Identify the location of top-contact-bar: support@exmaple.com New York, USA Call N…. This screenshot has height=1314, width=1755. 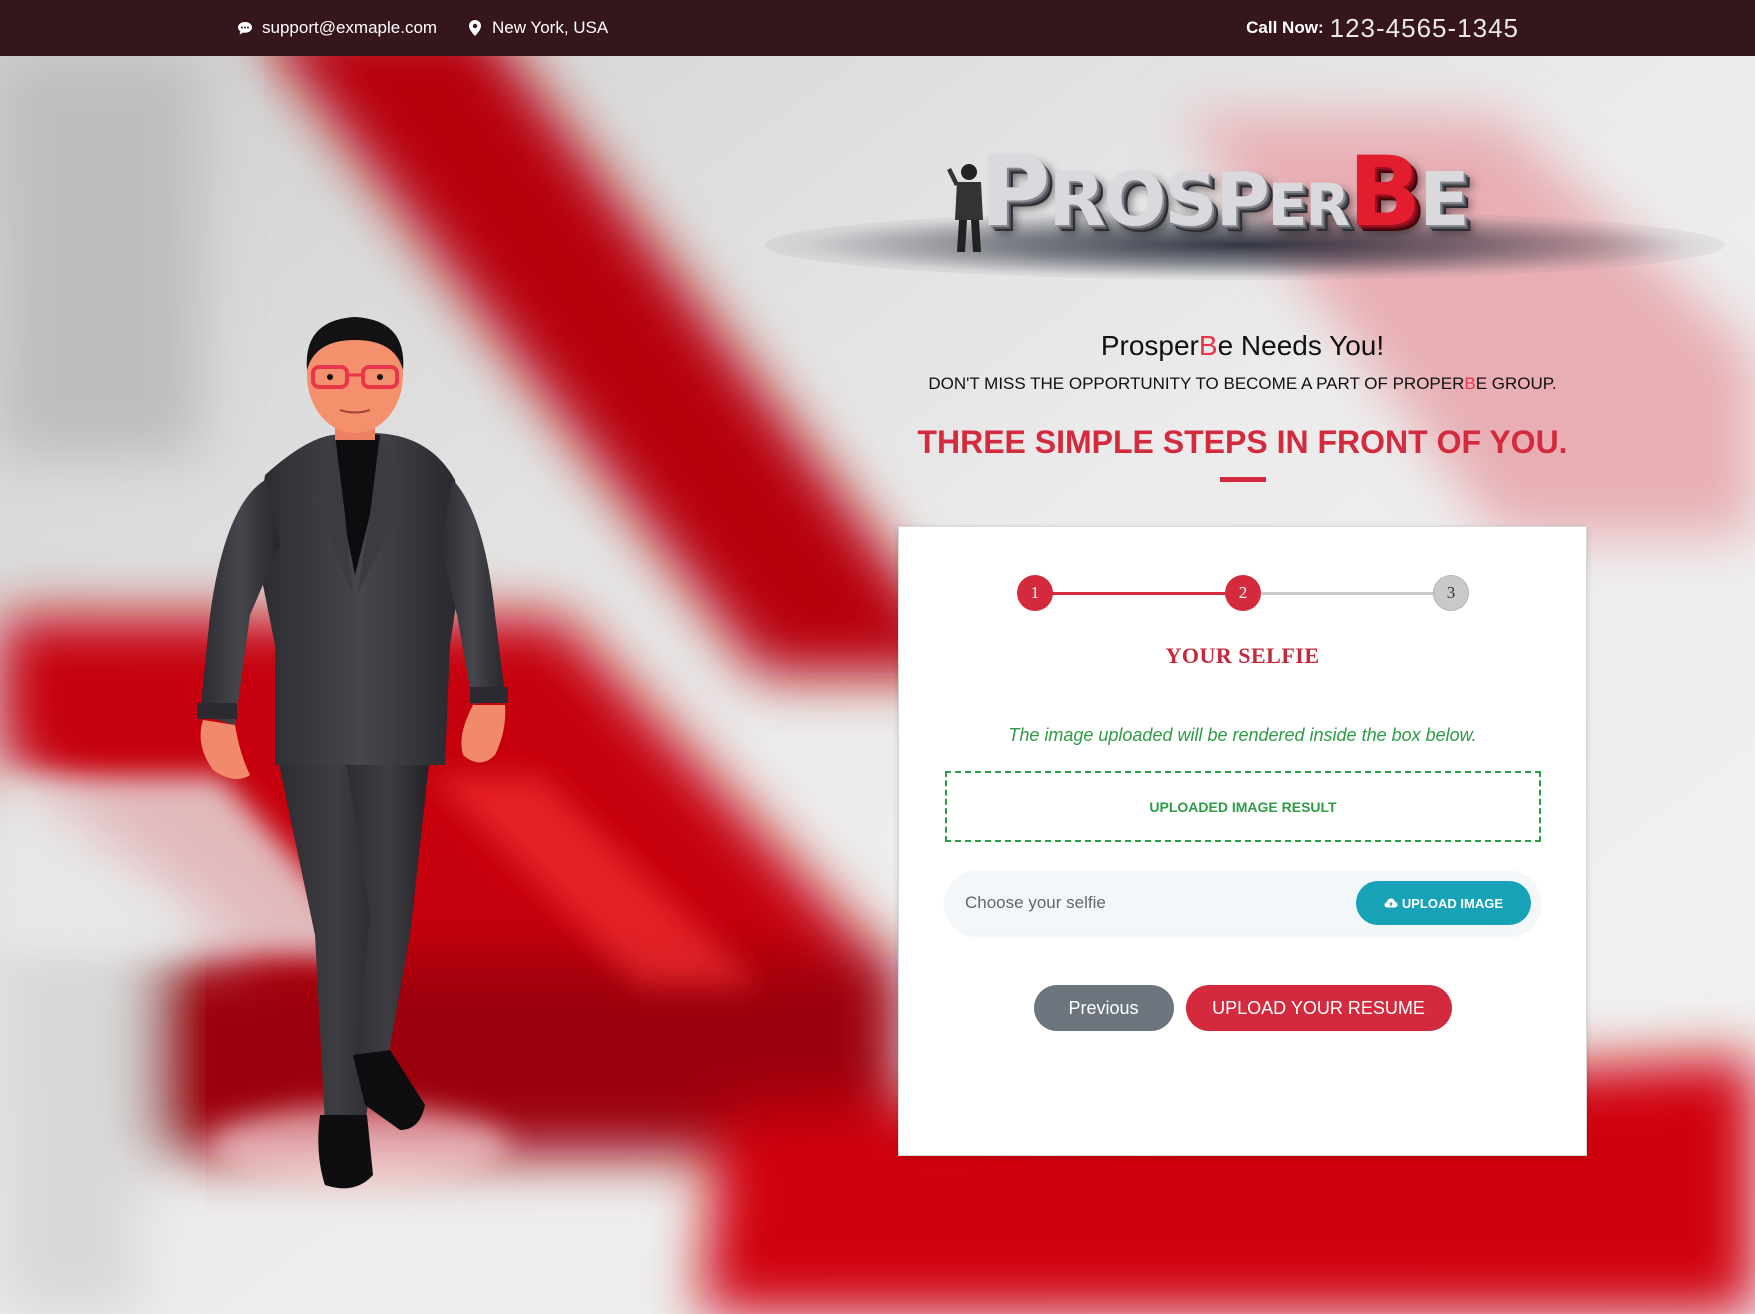
(877, 28).